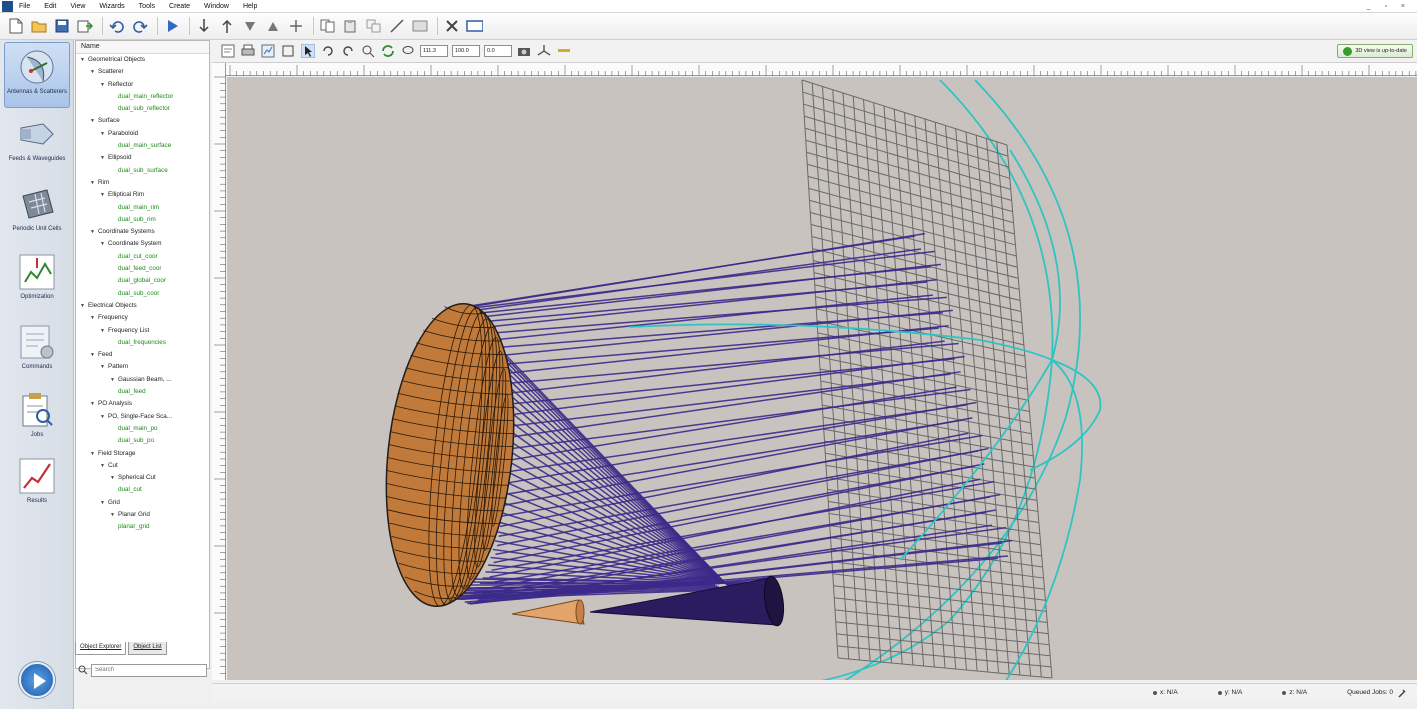 Image resolution: width=1417 pixels, height=709 pixels. Describe the element at coordinates (348, 51) in the screenshot. I see `pan-icon` at that location.